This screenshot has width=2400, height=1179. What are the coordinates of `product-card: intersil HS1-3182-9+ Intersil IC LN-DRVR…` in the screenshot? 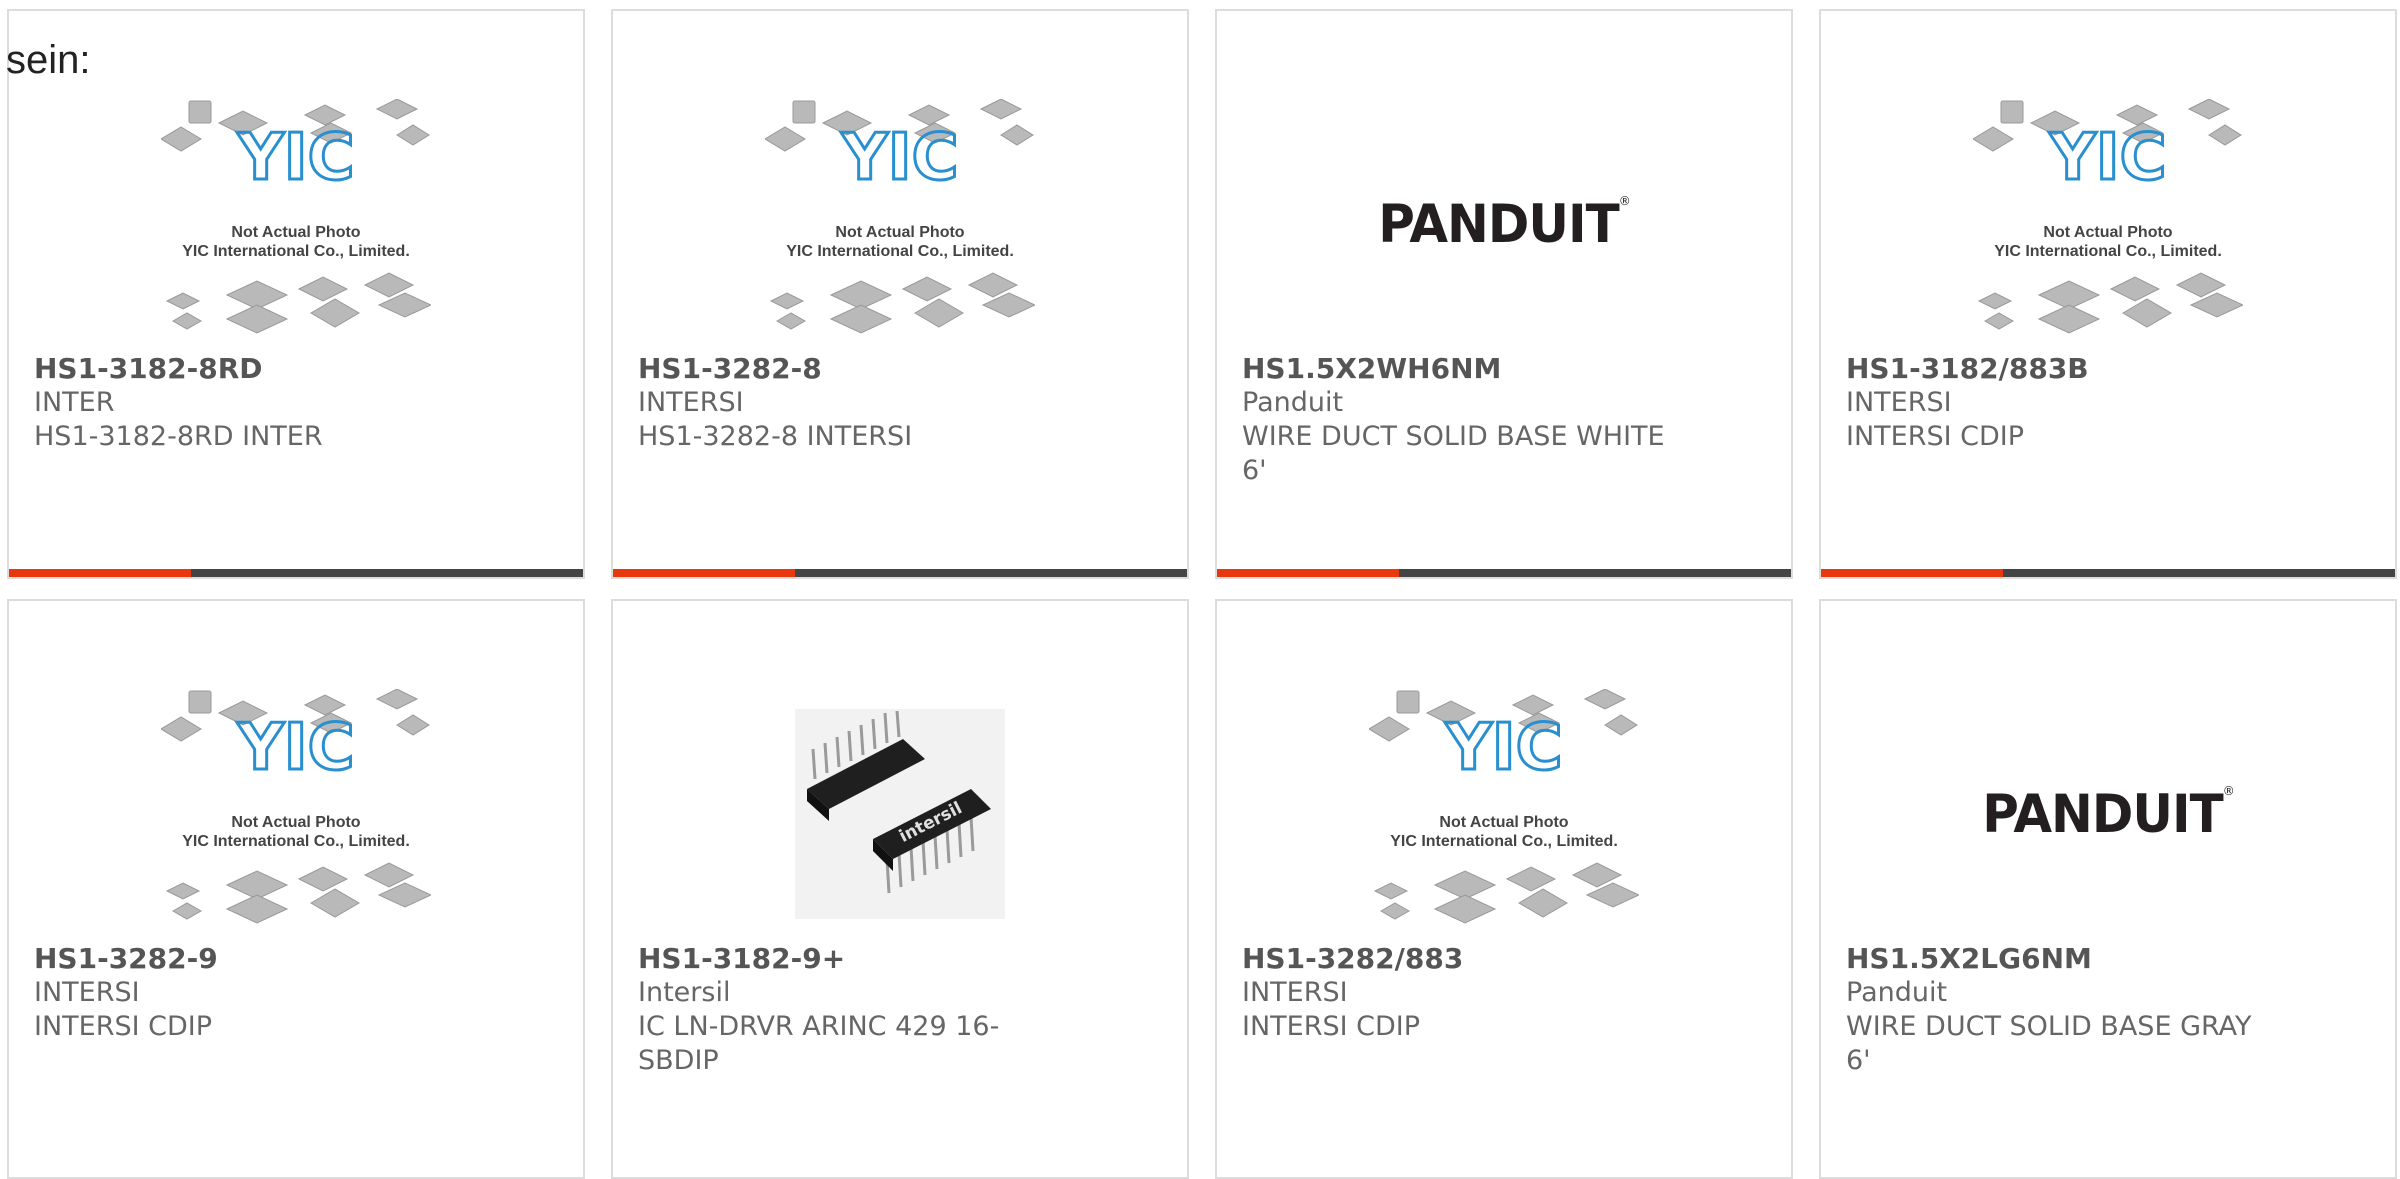 It's located at (900, 889).